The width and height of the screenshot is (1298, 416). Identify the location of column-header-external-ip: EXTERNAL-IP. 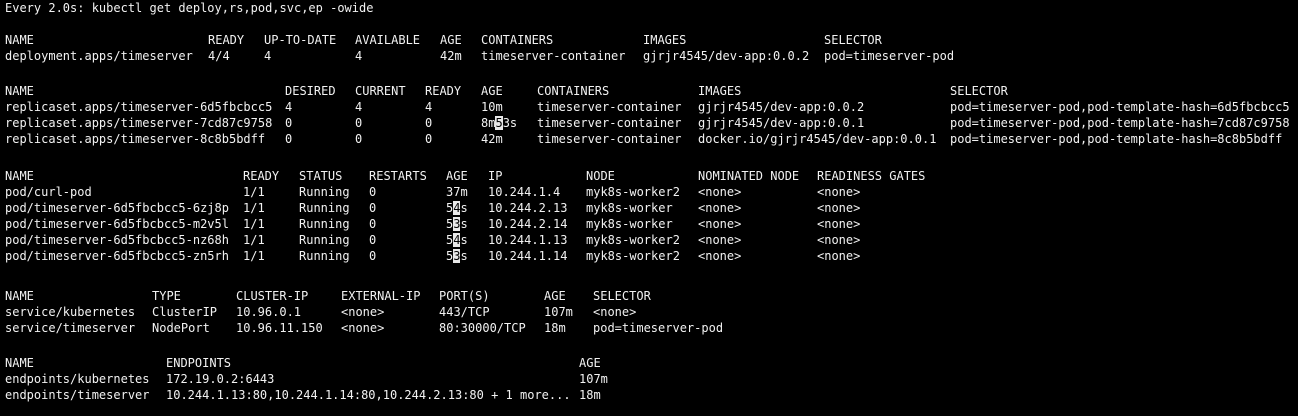
(381, 296).